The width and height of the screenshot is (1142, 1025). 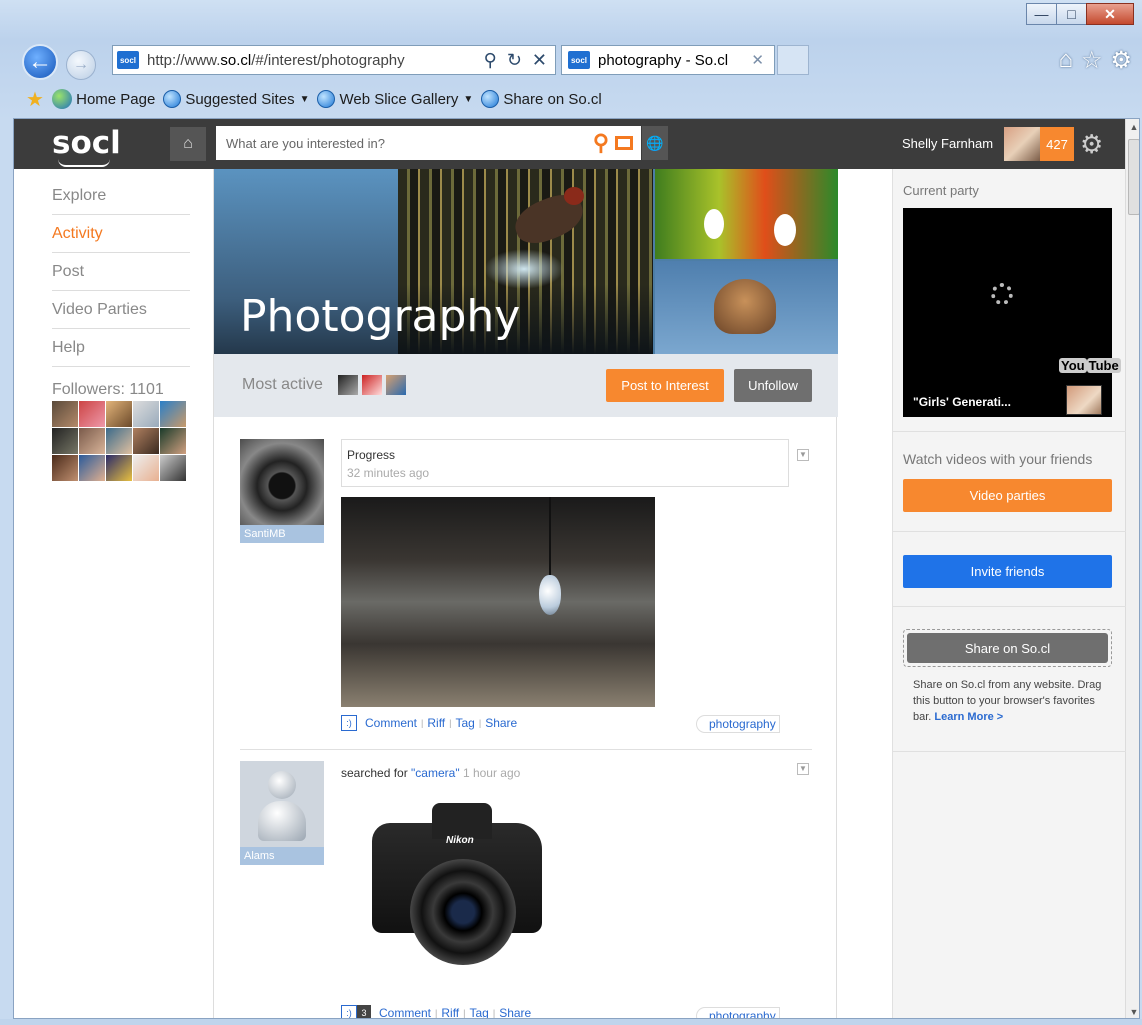 What do you see at coordinates (86, 143) in the screenshot?
I see `socl-logo: socl` at bounding box center [86, 143].